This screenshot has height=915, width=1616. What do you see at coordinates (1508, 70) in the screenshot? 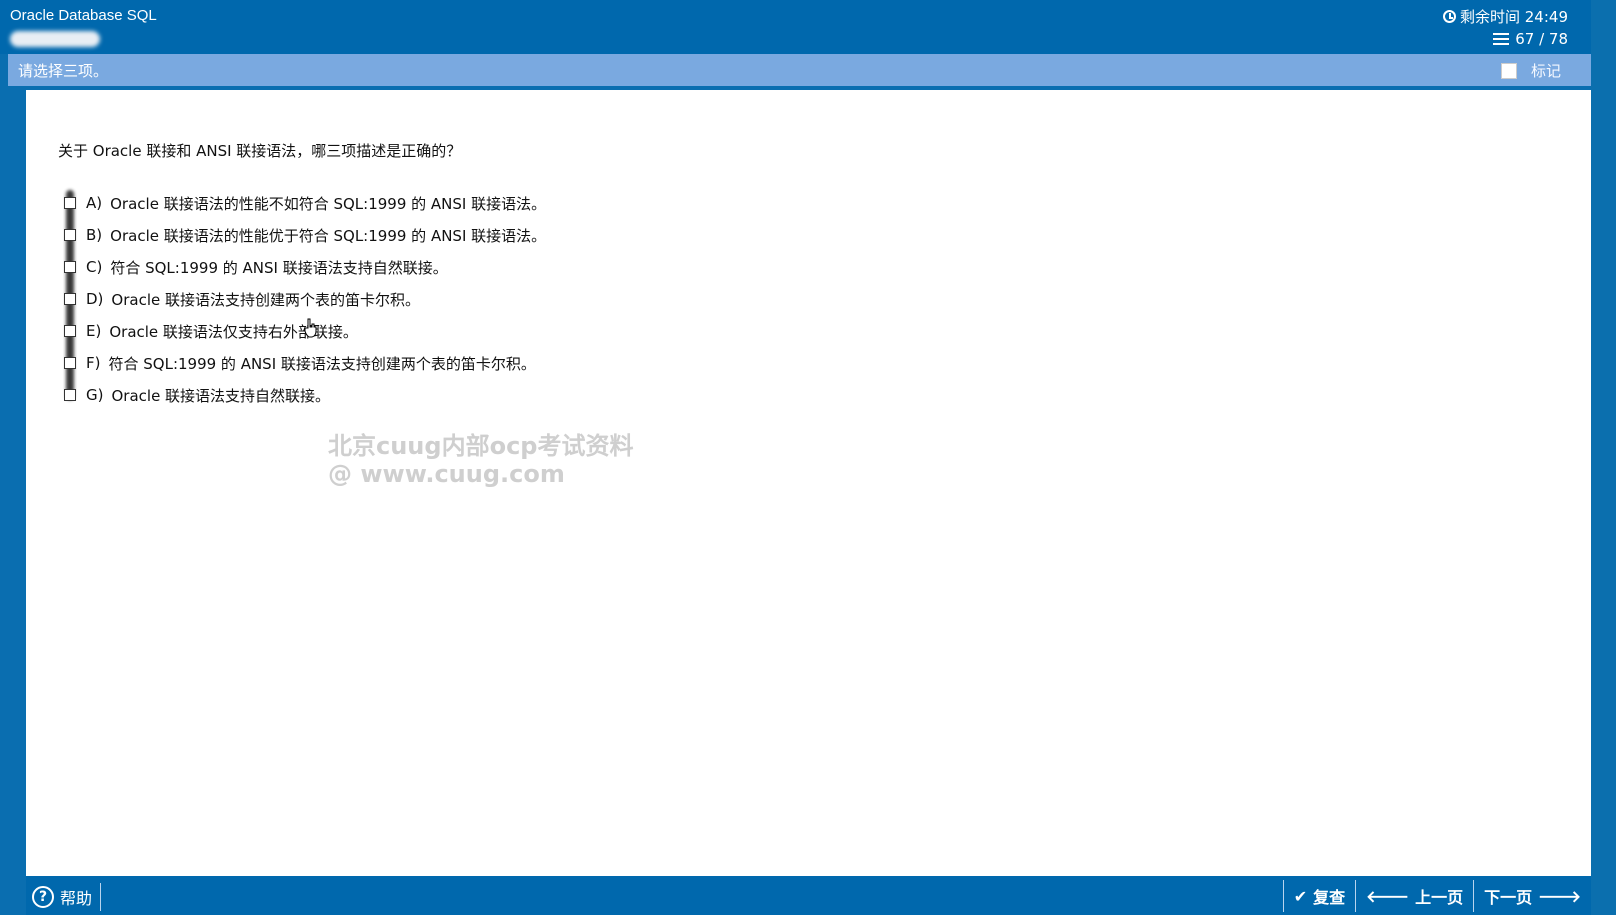
I see `mark-checkbox` at bounding box center [1508, 70].